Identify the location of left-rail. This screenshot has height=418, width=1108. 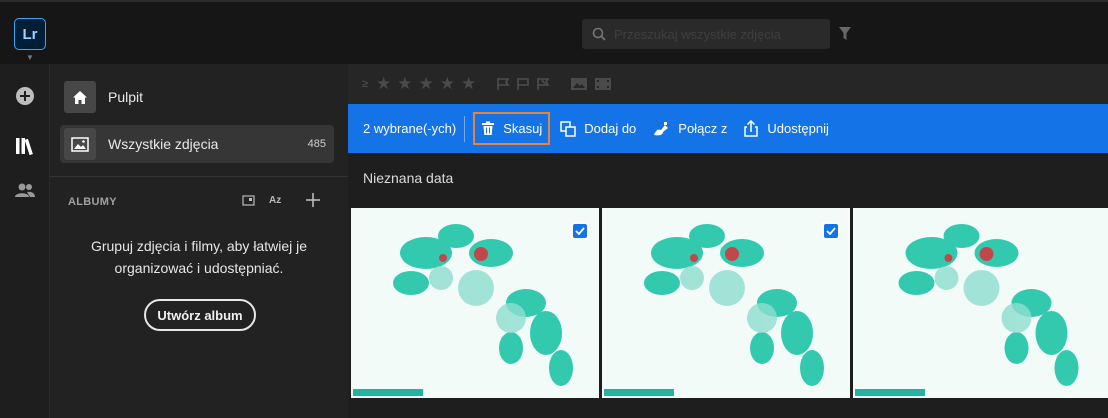
(25, 241).